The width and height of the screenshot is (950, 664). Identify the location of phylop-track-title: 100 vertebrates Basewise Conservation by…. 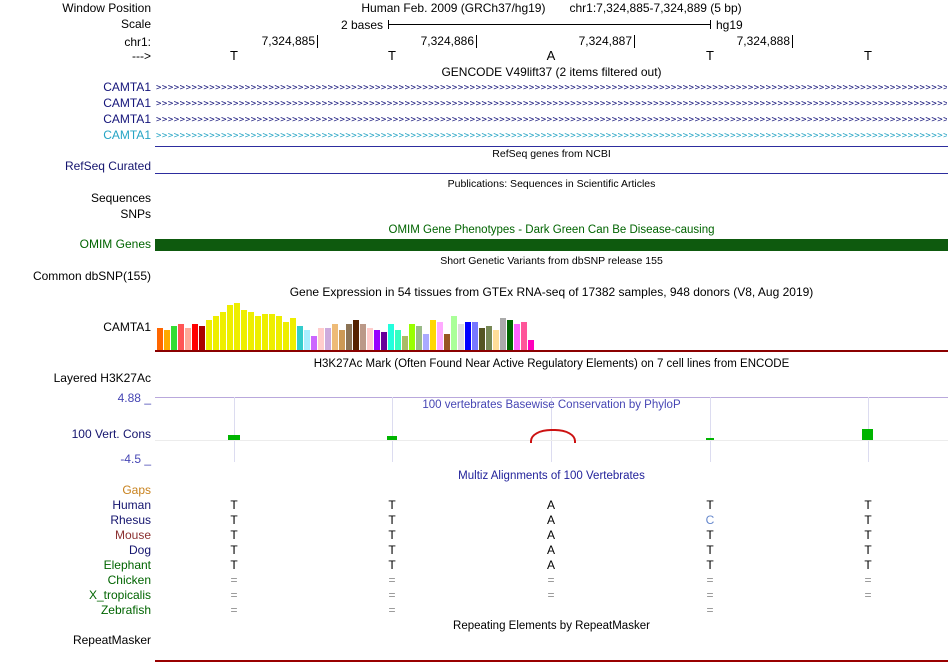
(551, 405).